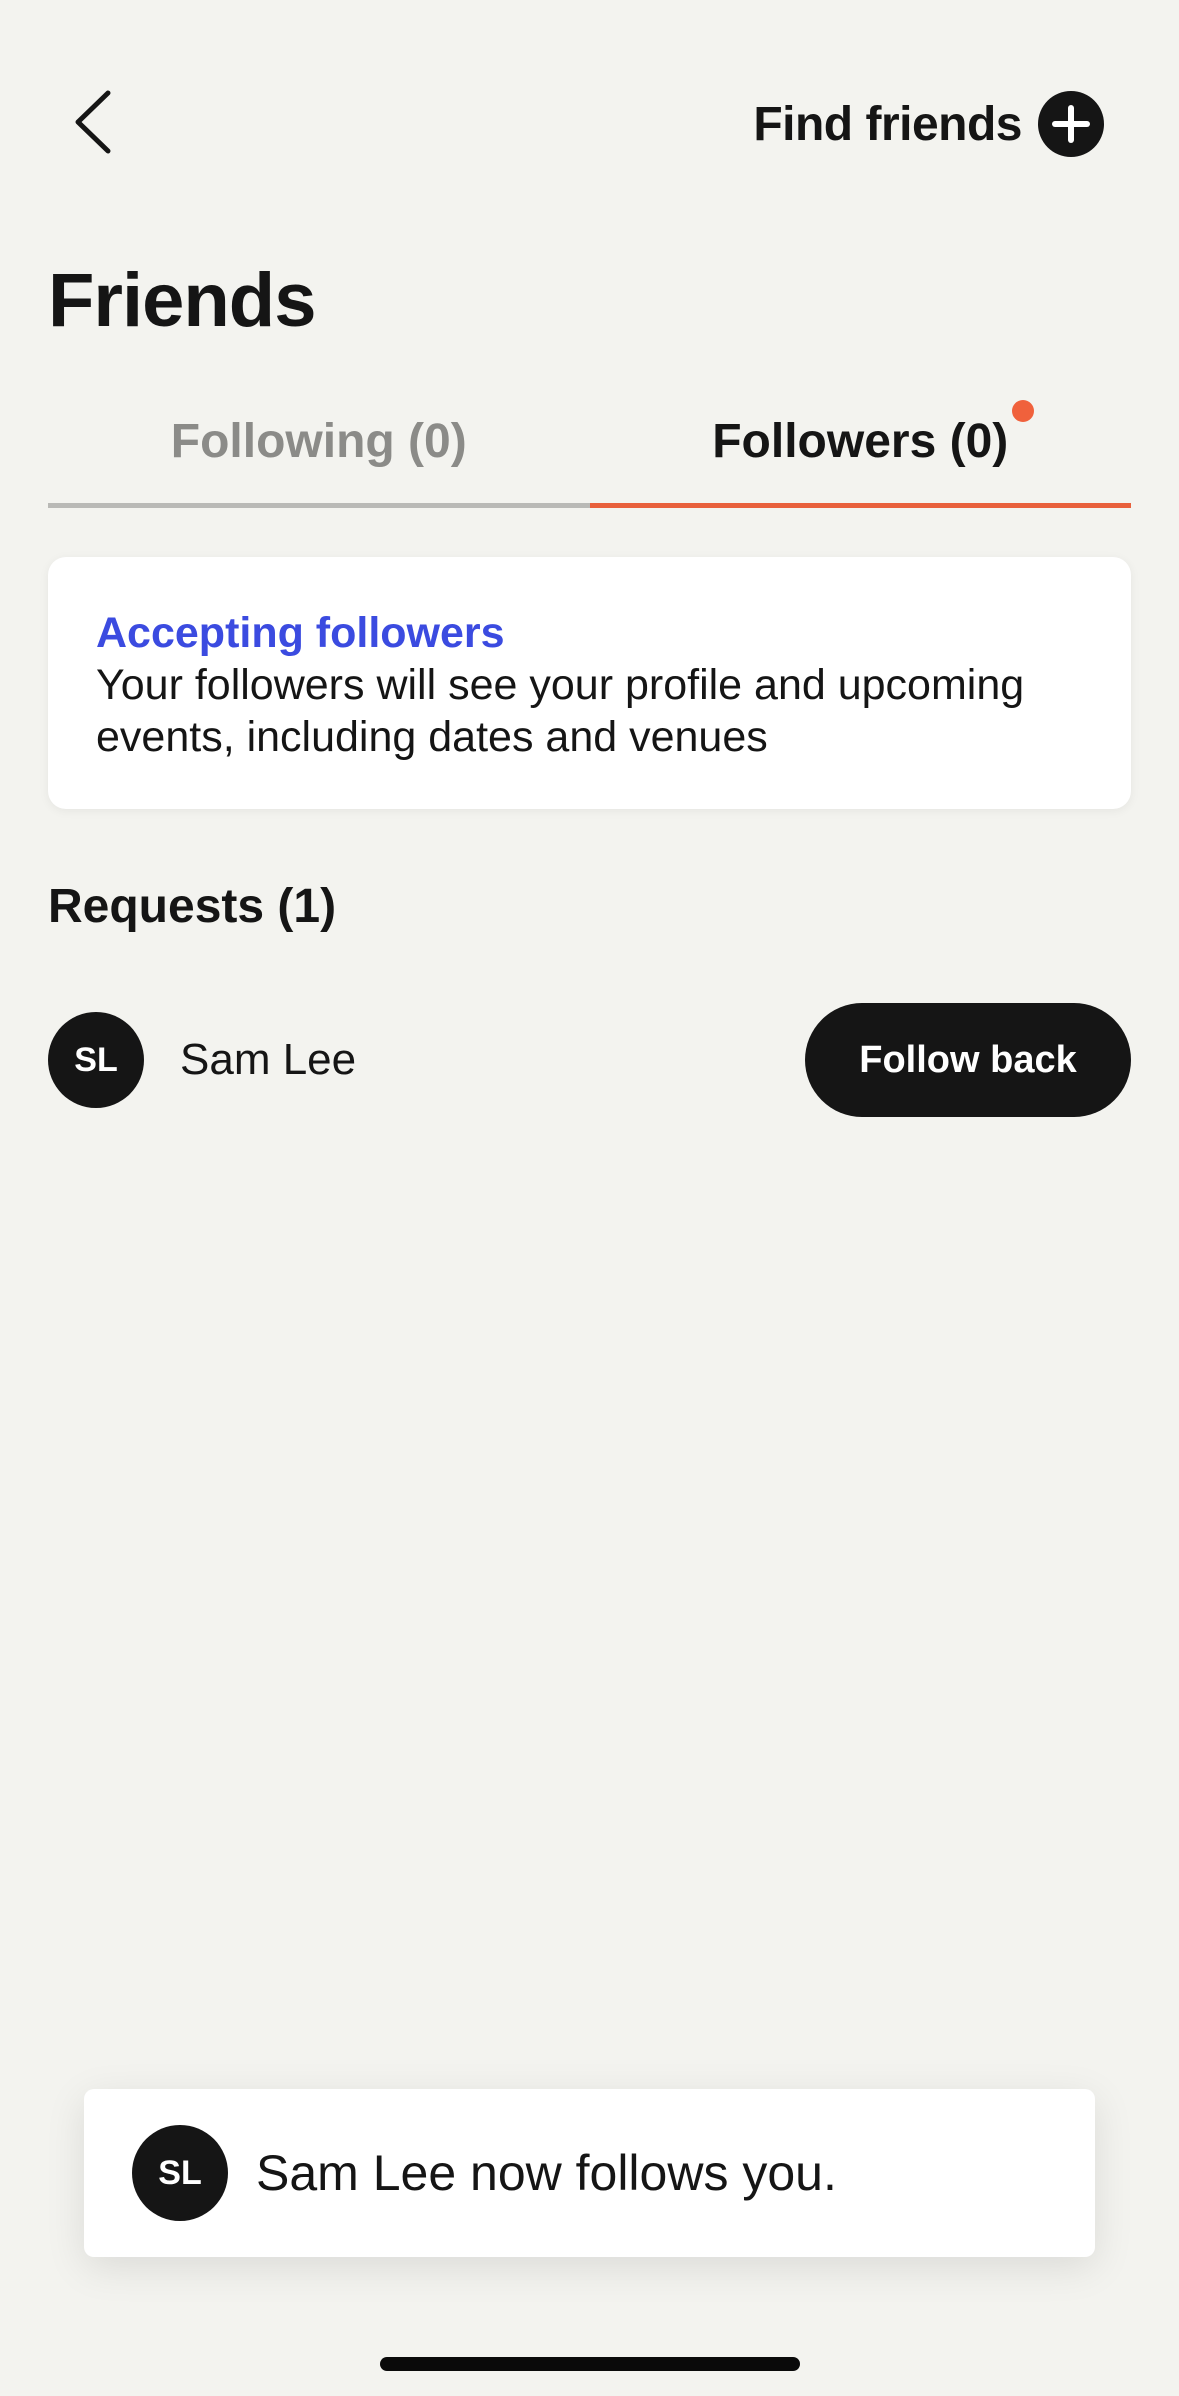 The height and width of the screenshot is (2396, 1179). I want to click on toast-notification: SL Sam Lee now follows you., so click(589, 2173).